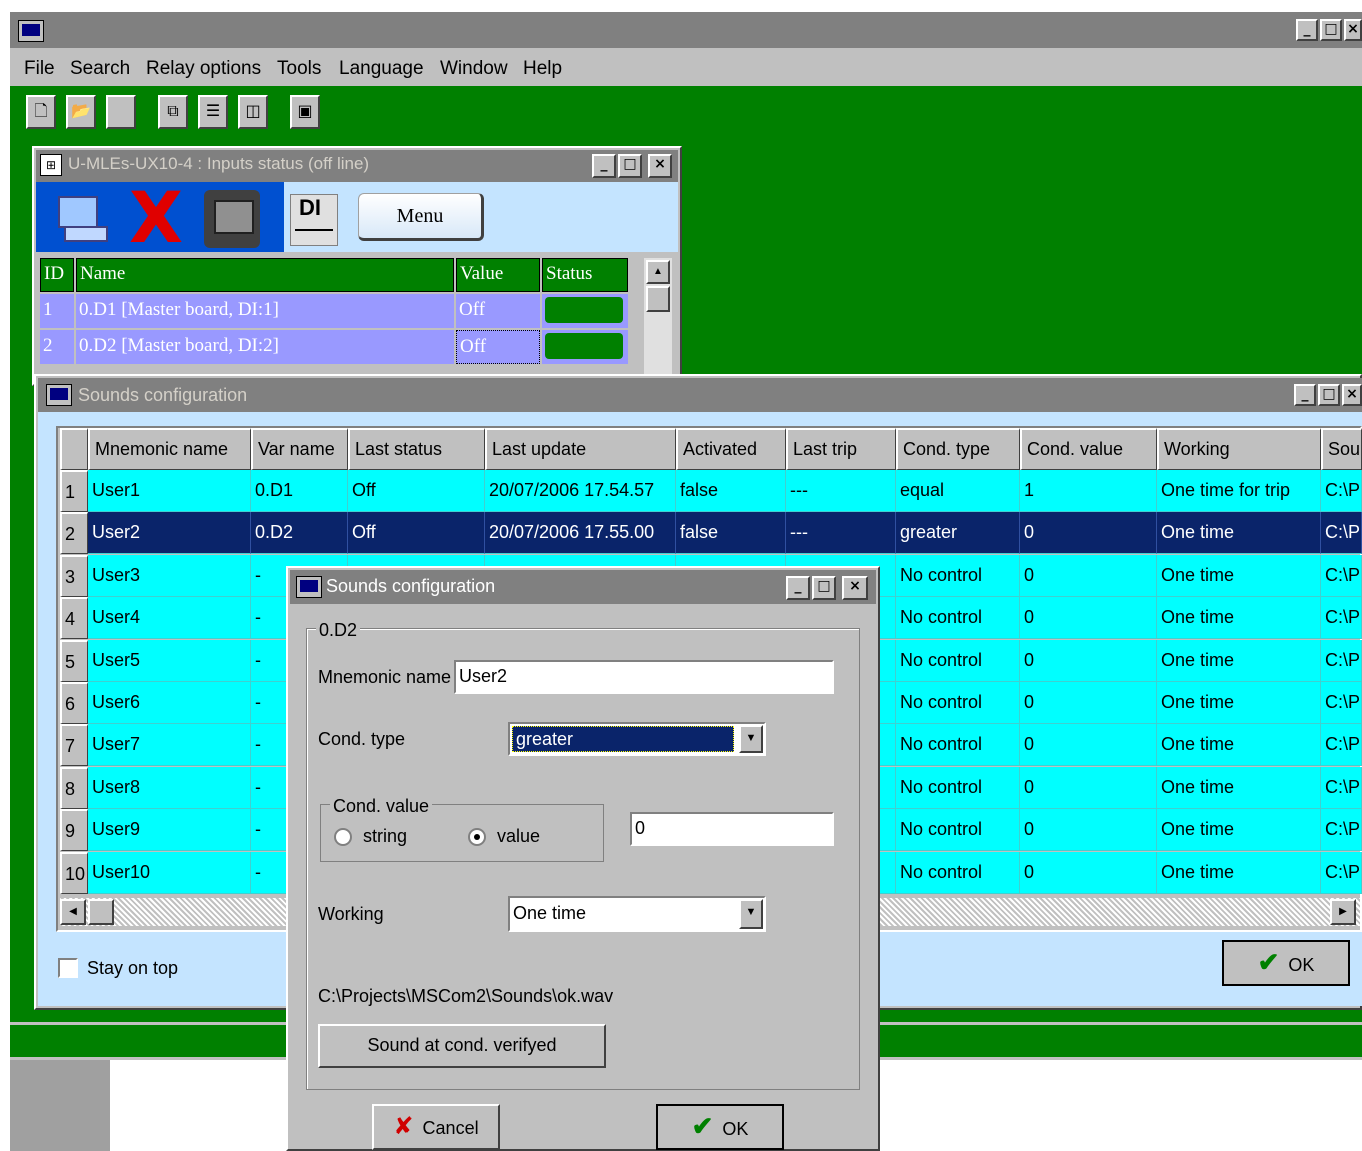 The width and height of the screenshot is (1362, 1151). I want to click on col-cond-value: Cond. value, so click(1088, 449).